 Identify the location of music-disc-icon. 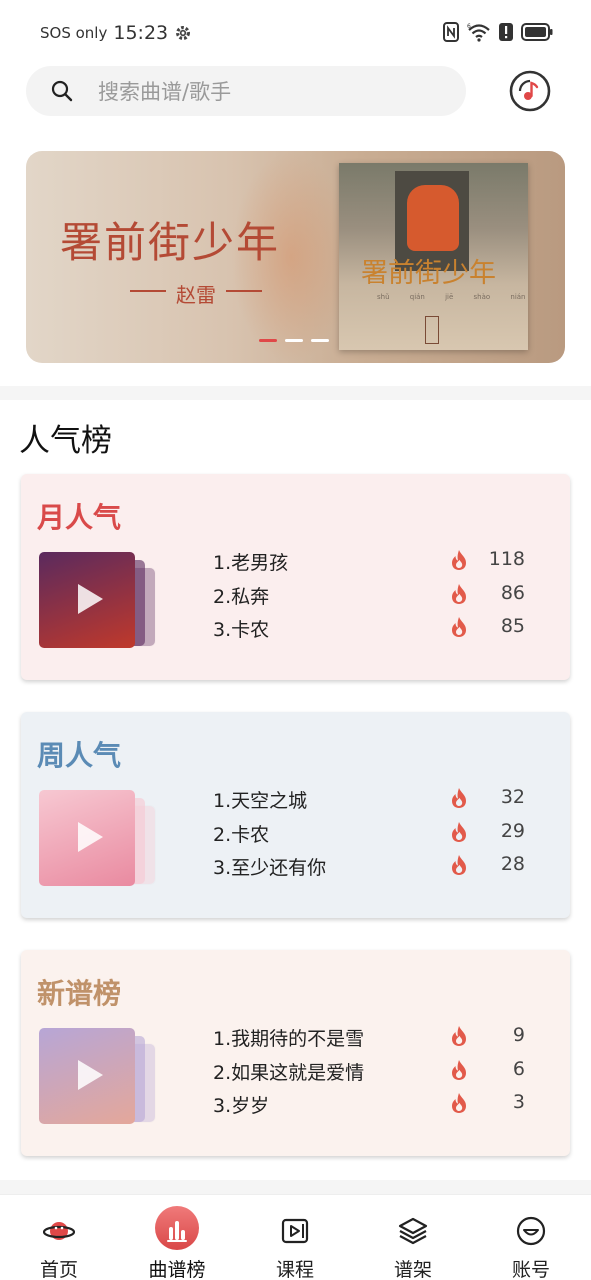
(530, 91).